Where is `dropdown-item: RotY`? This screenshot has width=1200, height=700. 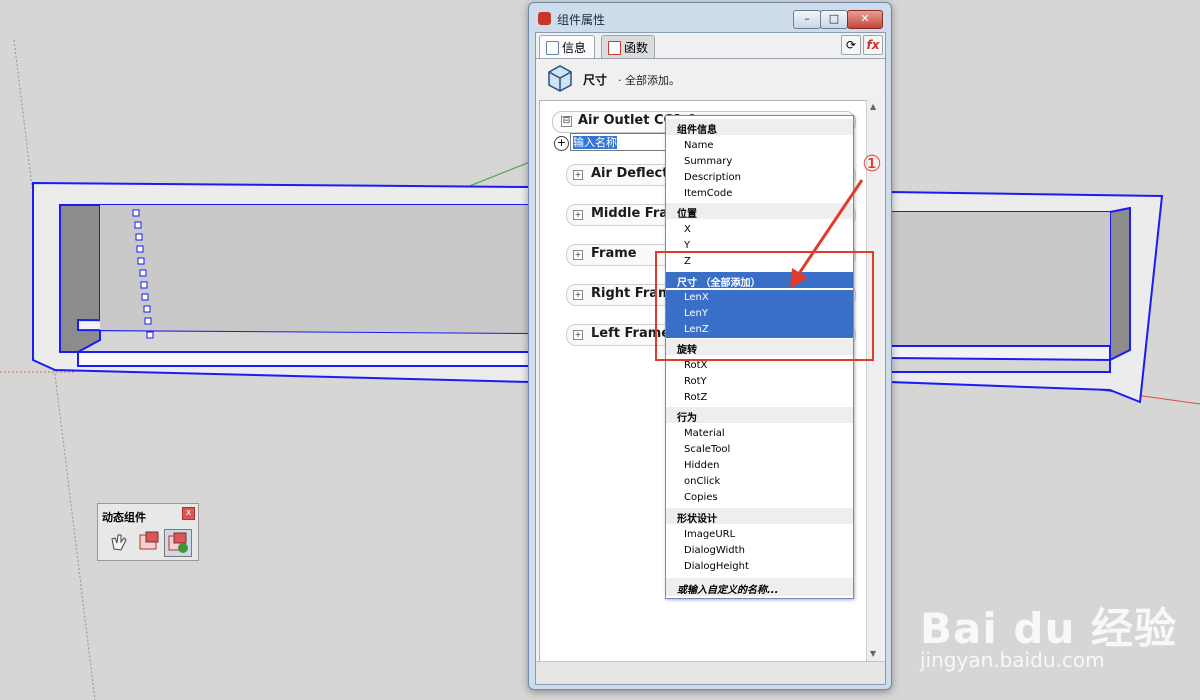
dropdown-item: RotY is located at coordinates (759, 382).